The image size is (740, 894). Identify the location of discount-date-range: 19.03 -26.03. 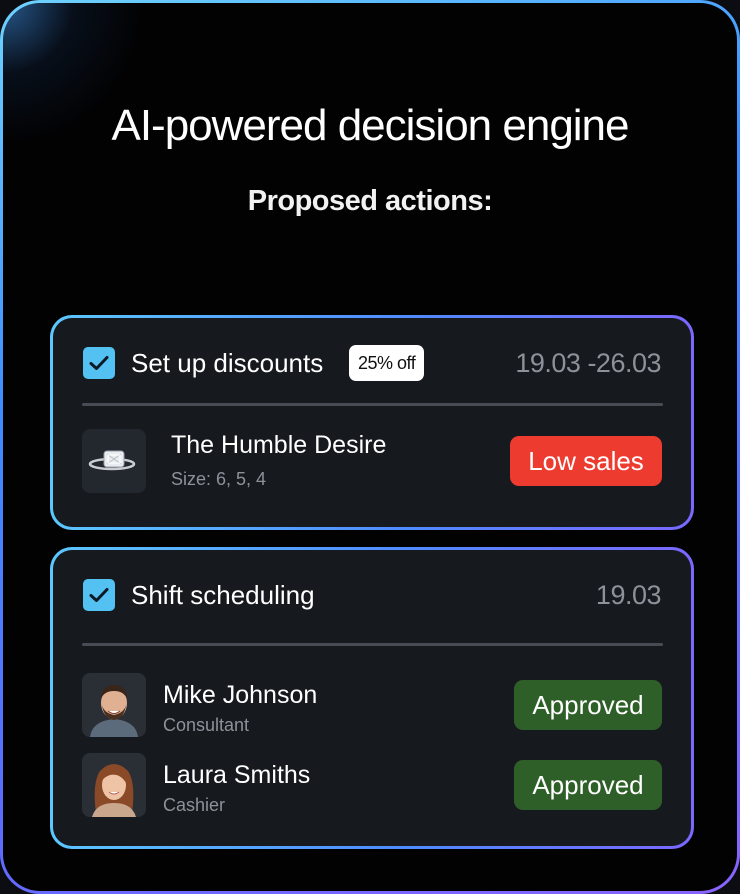
(588, 363).